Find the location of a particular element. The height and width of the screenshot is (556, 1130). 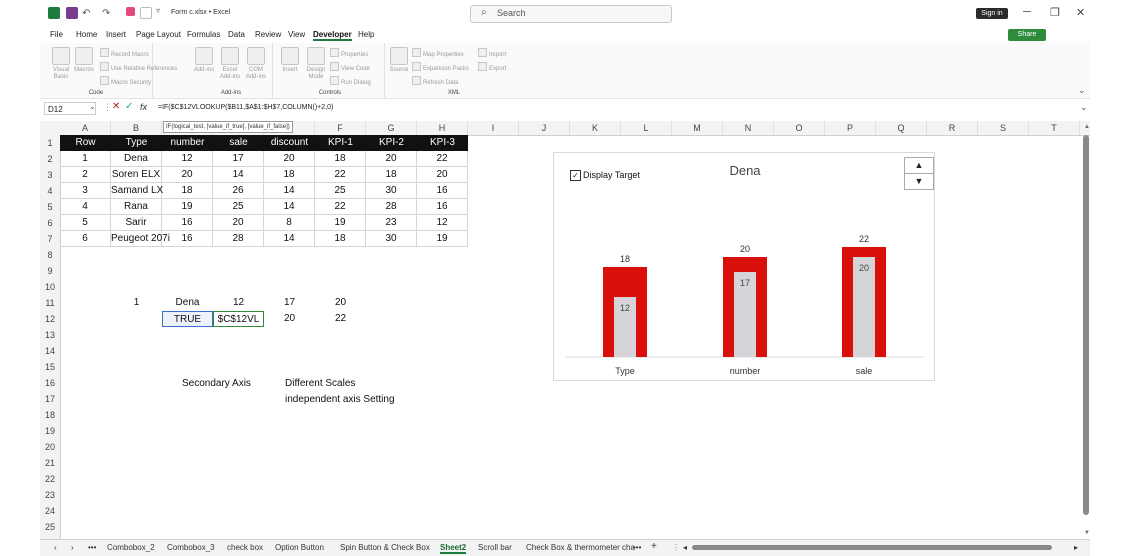

row-header-25: 25 is located at coordinates (50, 527).